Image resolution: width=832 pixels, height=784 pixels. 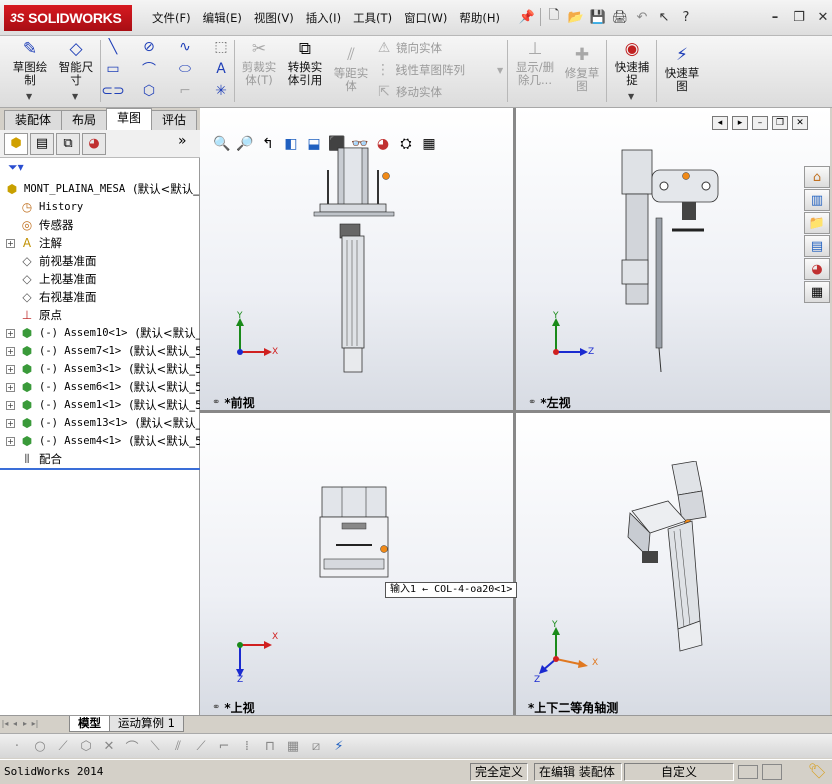 I want to click on tab-evaluate: 评估, so click(x=174, y=120).